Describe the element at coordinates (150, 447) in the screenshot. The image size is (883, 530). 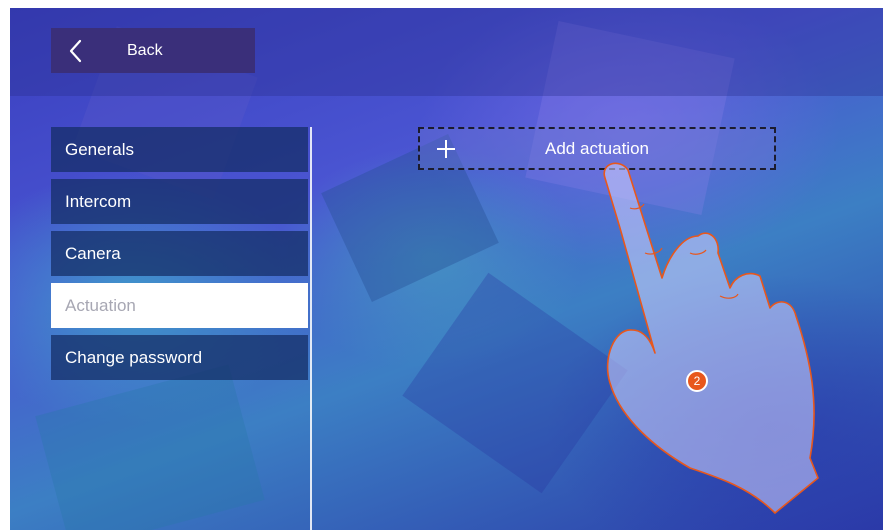
I see `background-shape` at that location.